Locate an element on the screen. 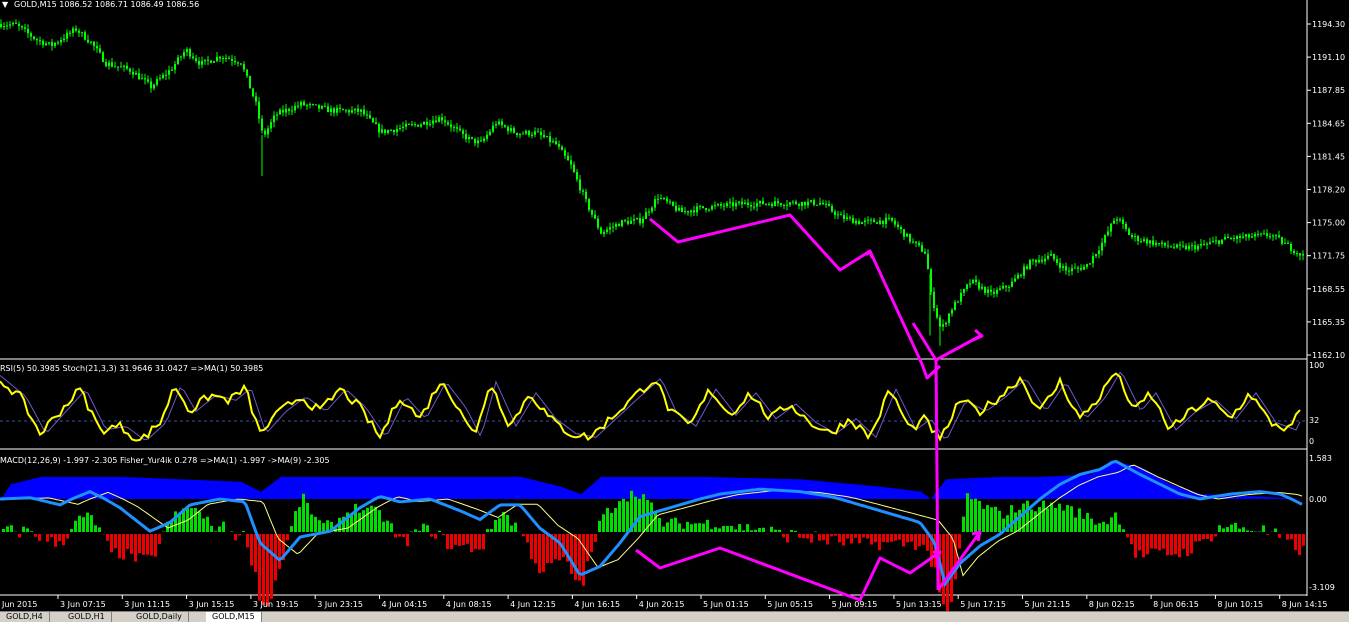 The width and height of the screenshot is (1349, 622). price-axis-label: 1181.45 is located at coordinates (1328, 156).